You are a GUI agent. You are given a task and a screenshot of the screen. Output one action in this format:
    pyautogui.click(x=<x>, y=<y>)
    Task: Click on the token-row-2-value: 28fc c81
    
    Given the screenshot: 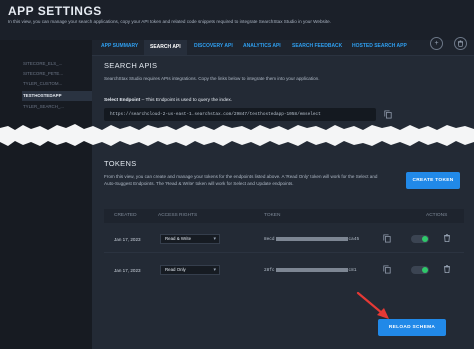 What is the action you would take?
    pyautogui.click(x=310, y=270)
    